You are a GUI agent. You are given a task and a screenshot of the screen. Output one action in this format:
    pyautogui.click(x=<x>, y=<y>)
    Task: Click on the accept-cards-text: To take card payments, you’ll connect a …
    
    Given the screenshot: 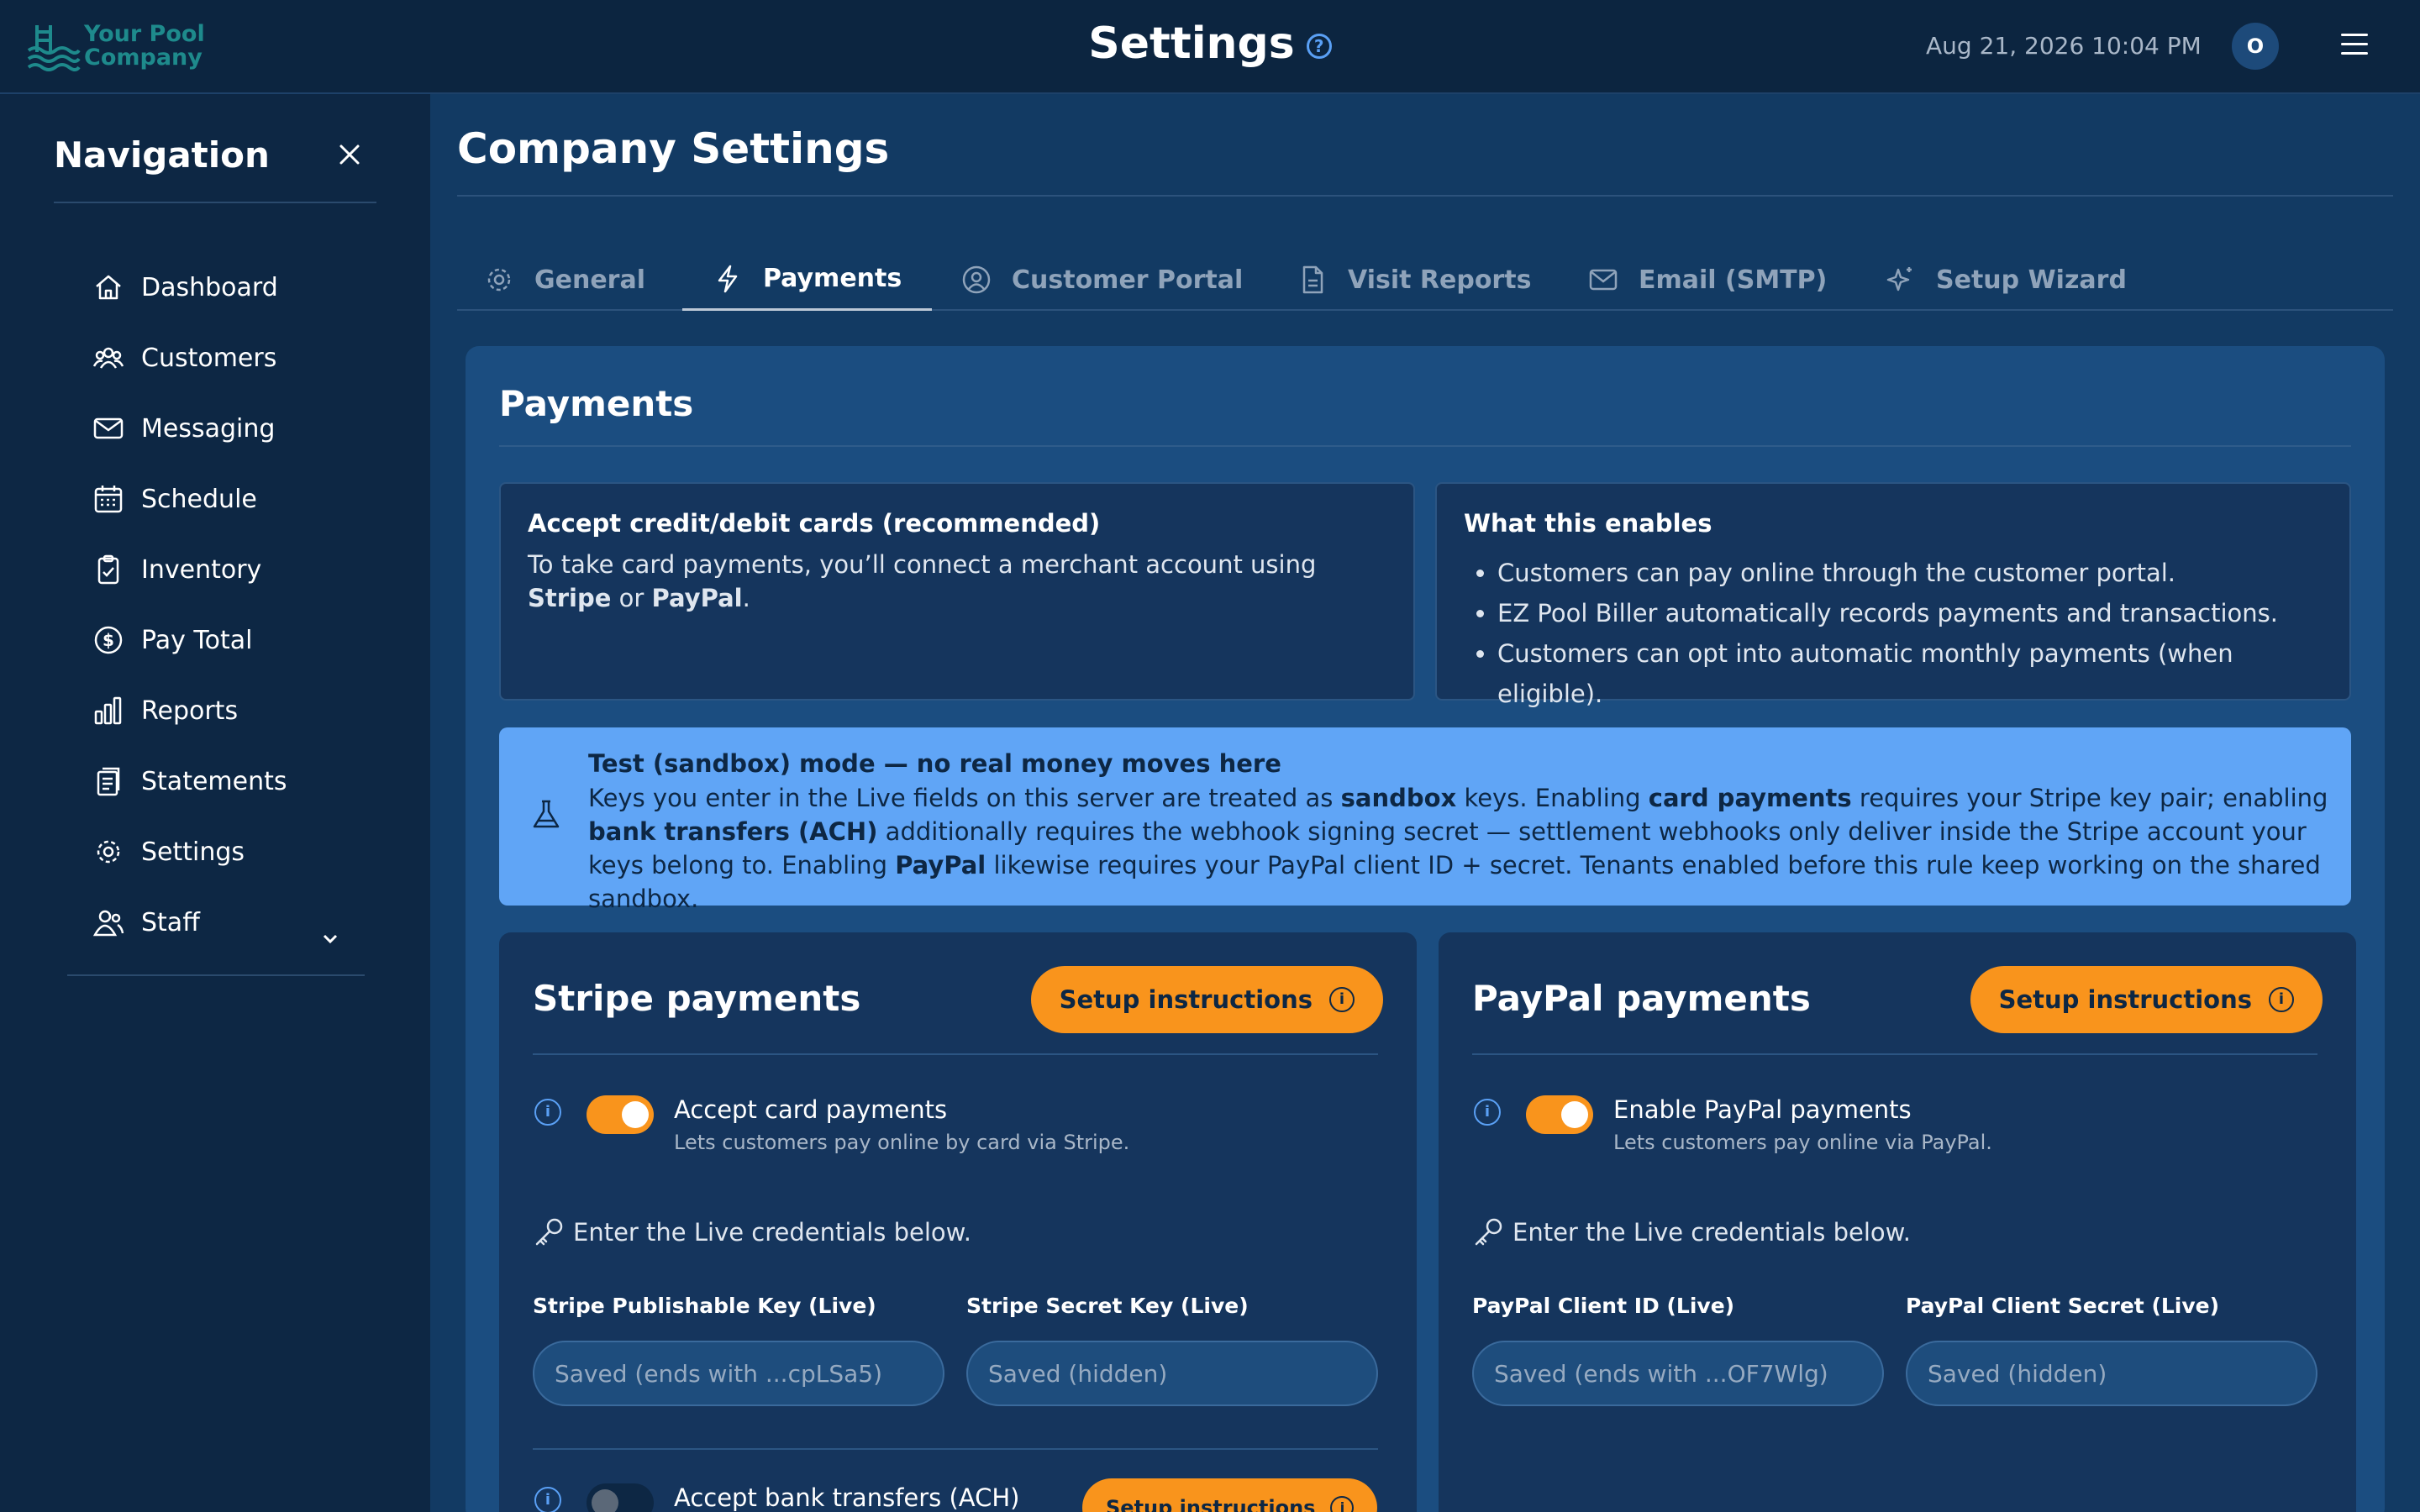 What is the action you would take?
    pyautogui.click(x=923, y=581)
    